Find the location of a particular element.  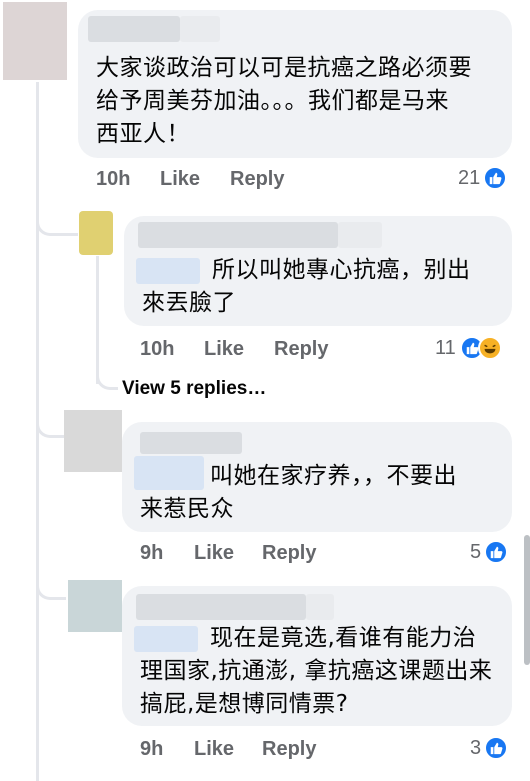

scrollbar is located at coordinates (527, 600).